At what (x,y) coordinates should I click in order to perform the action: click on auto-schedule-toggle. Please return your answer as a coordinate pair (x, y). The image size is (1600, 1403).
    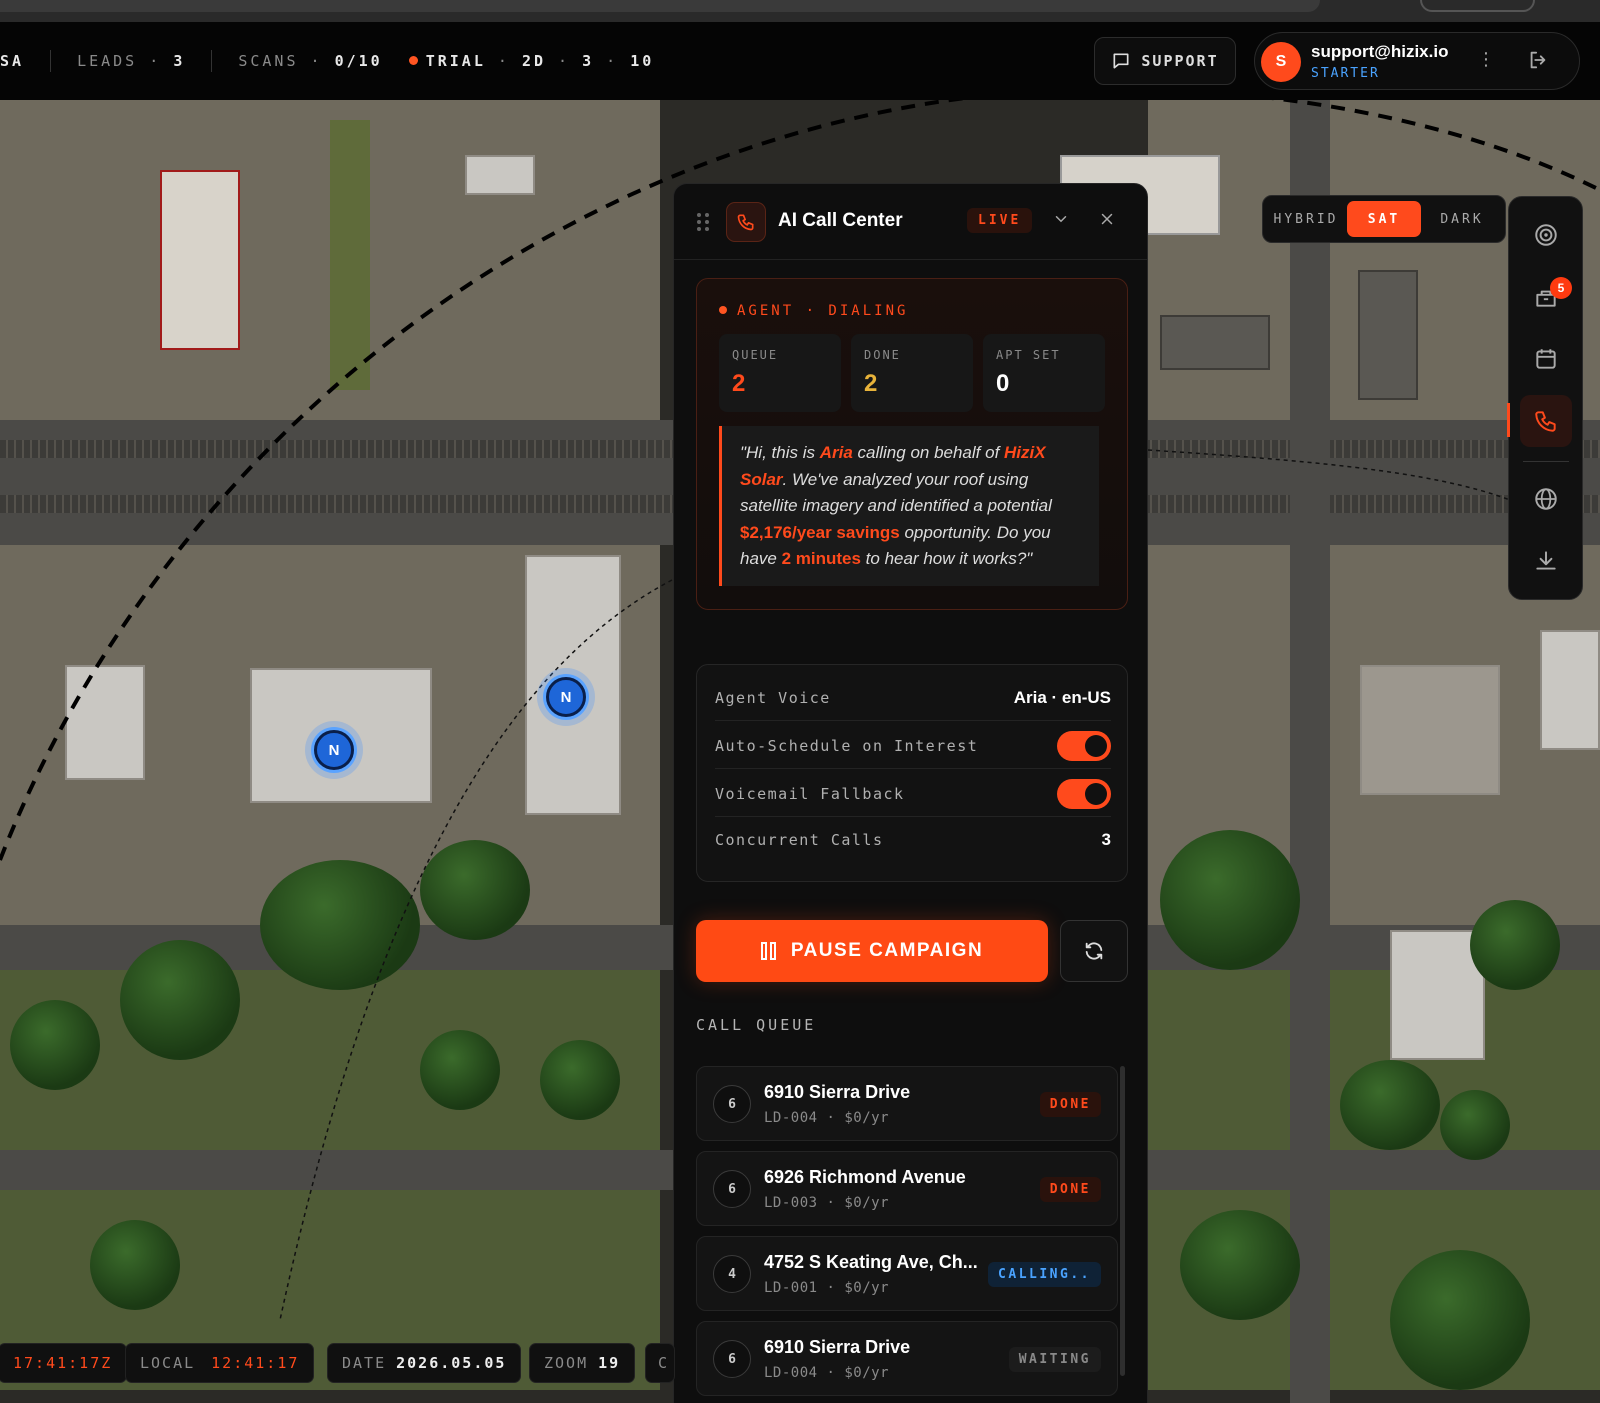
    Looking at the image, I should click on (1084, 745).